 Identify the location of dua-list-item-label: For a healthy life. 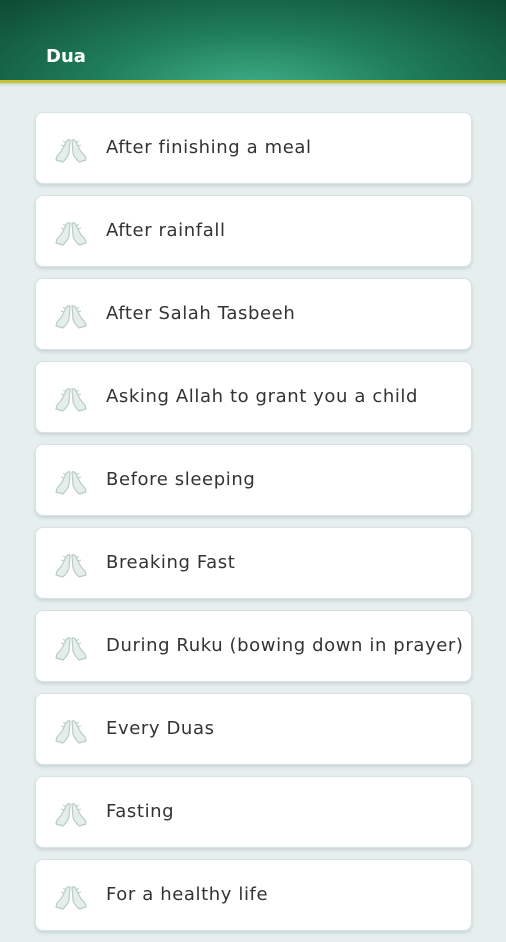
(187, 894).